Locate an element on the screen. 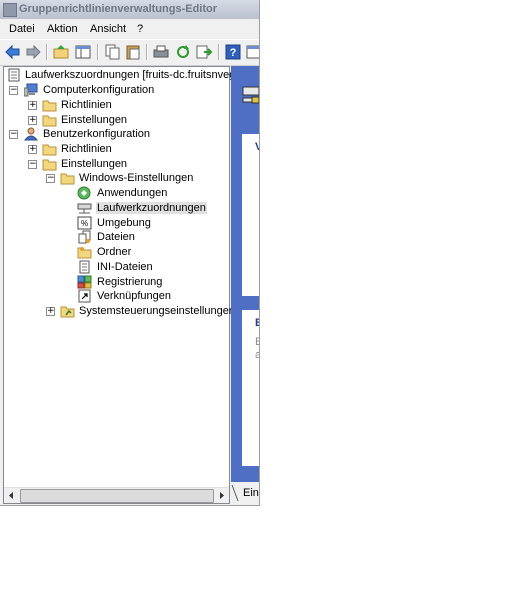 The height and width of the screenshot is (600, 526). card-text: a is located at coordinates (257, 355).